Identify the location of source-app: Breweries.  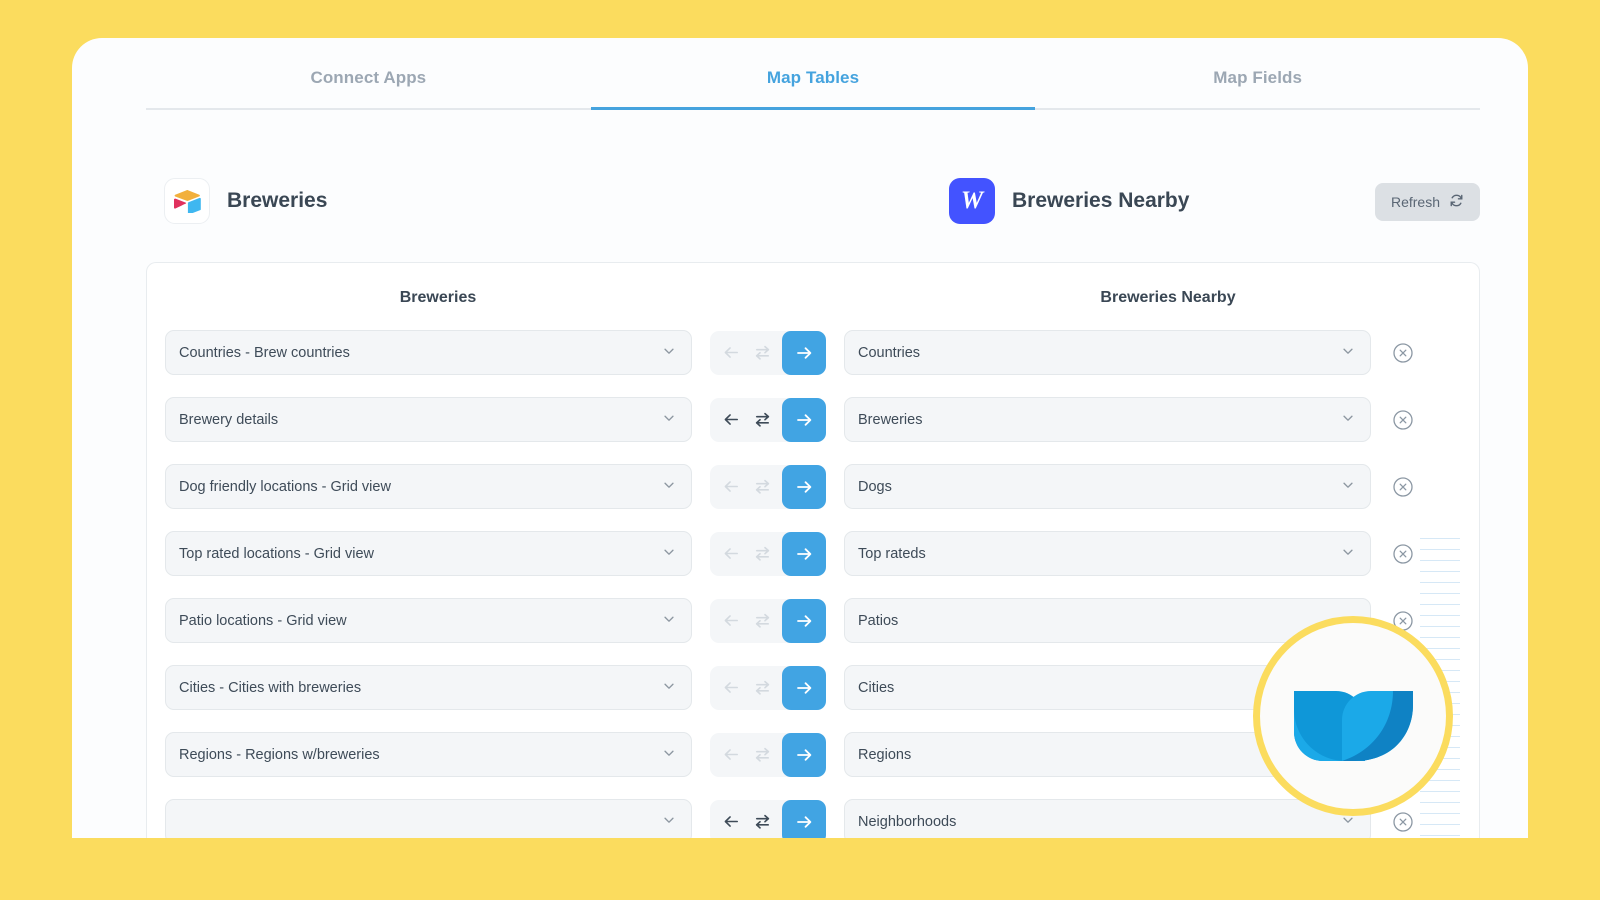
(245, 201).